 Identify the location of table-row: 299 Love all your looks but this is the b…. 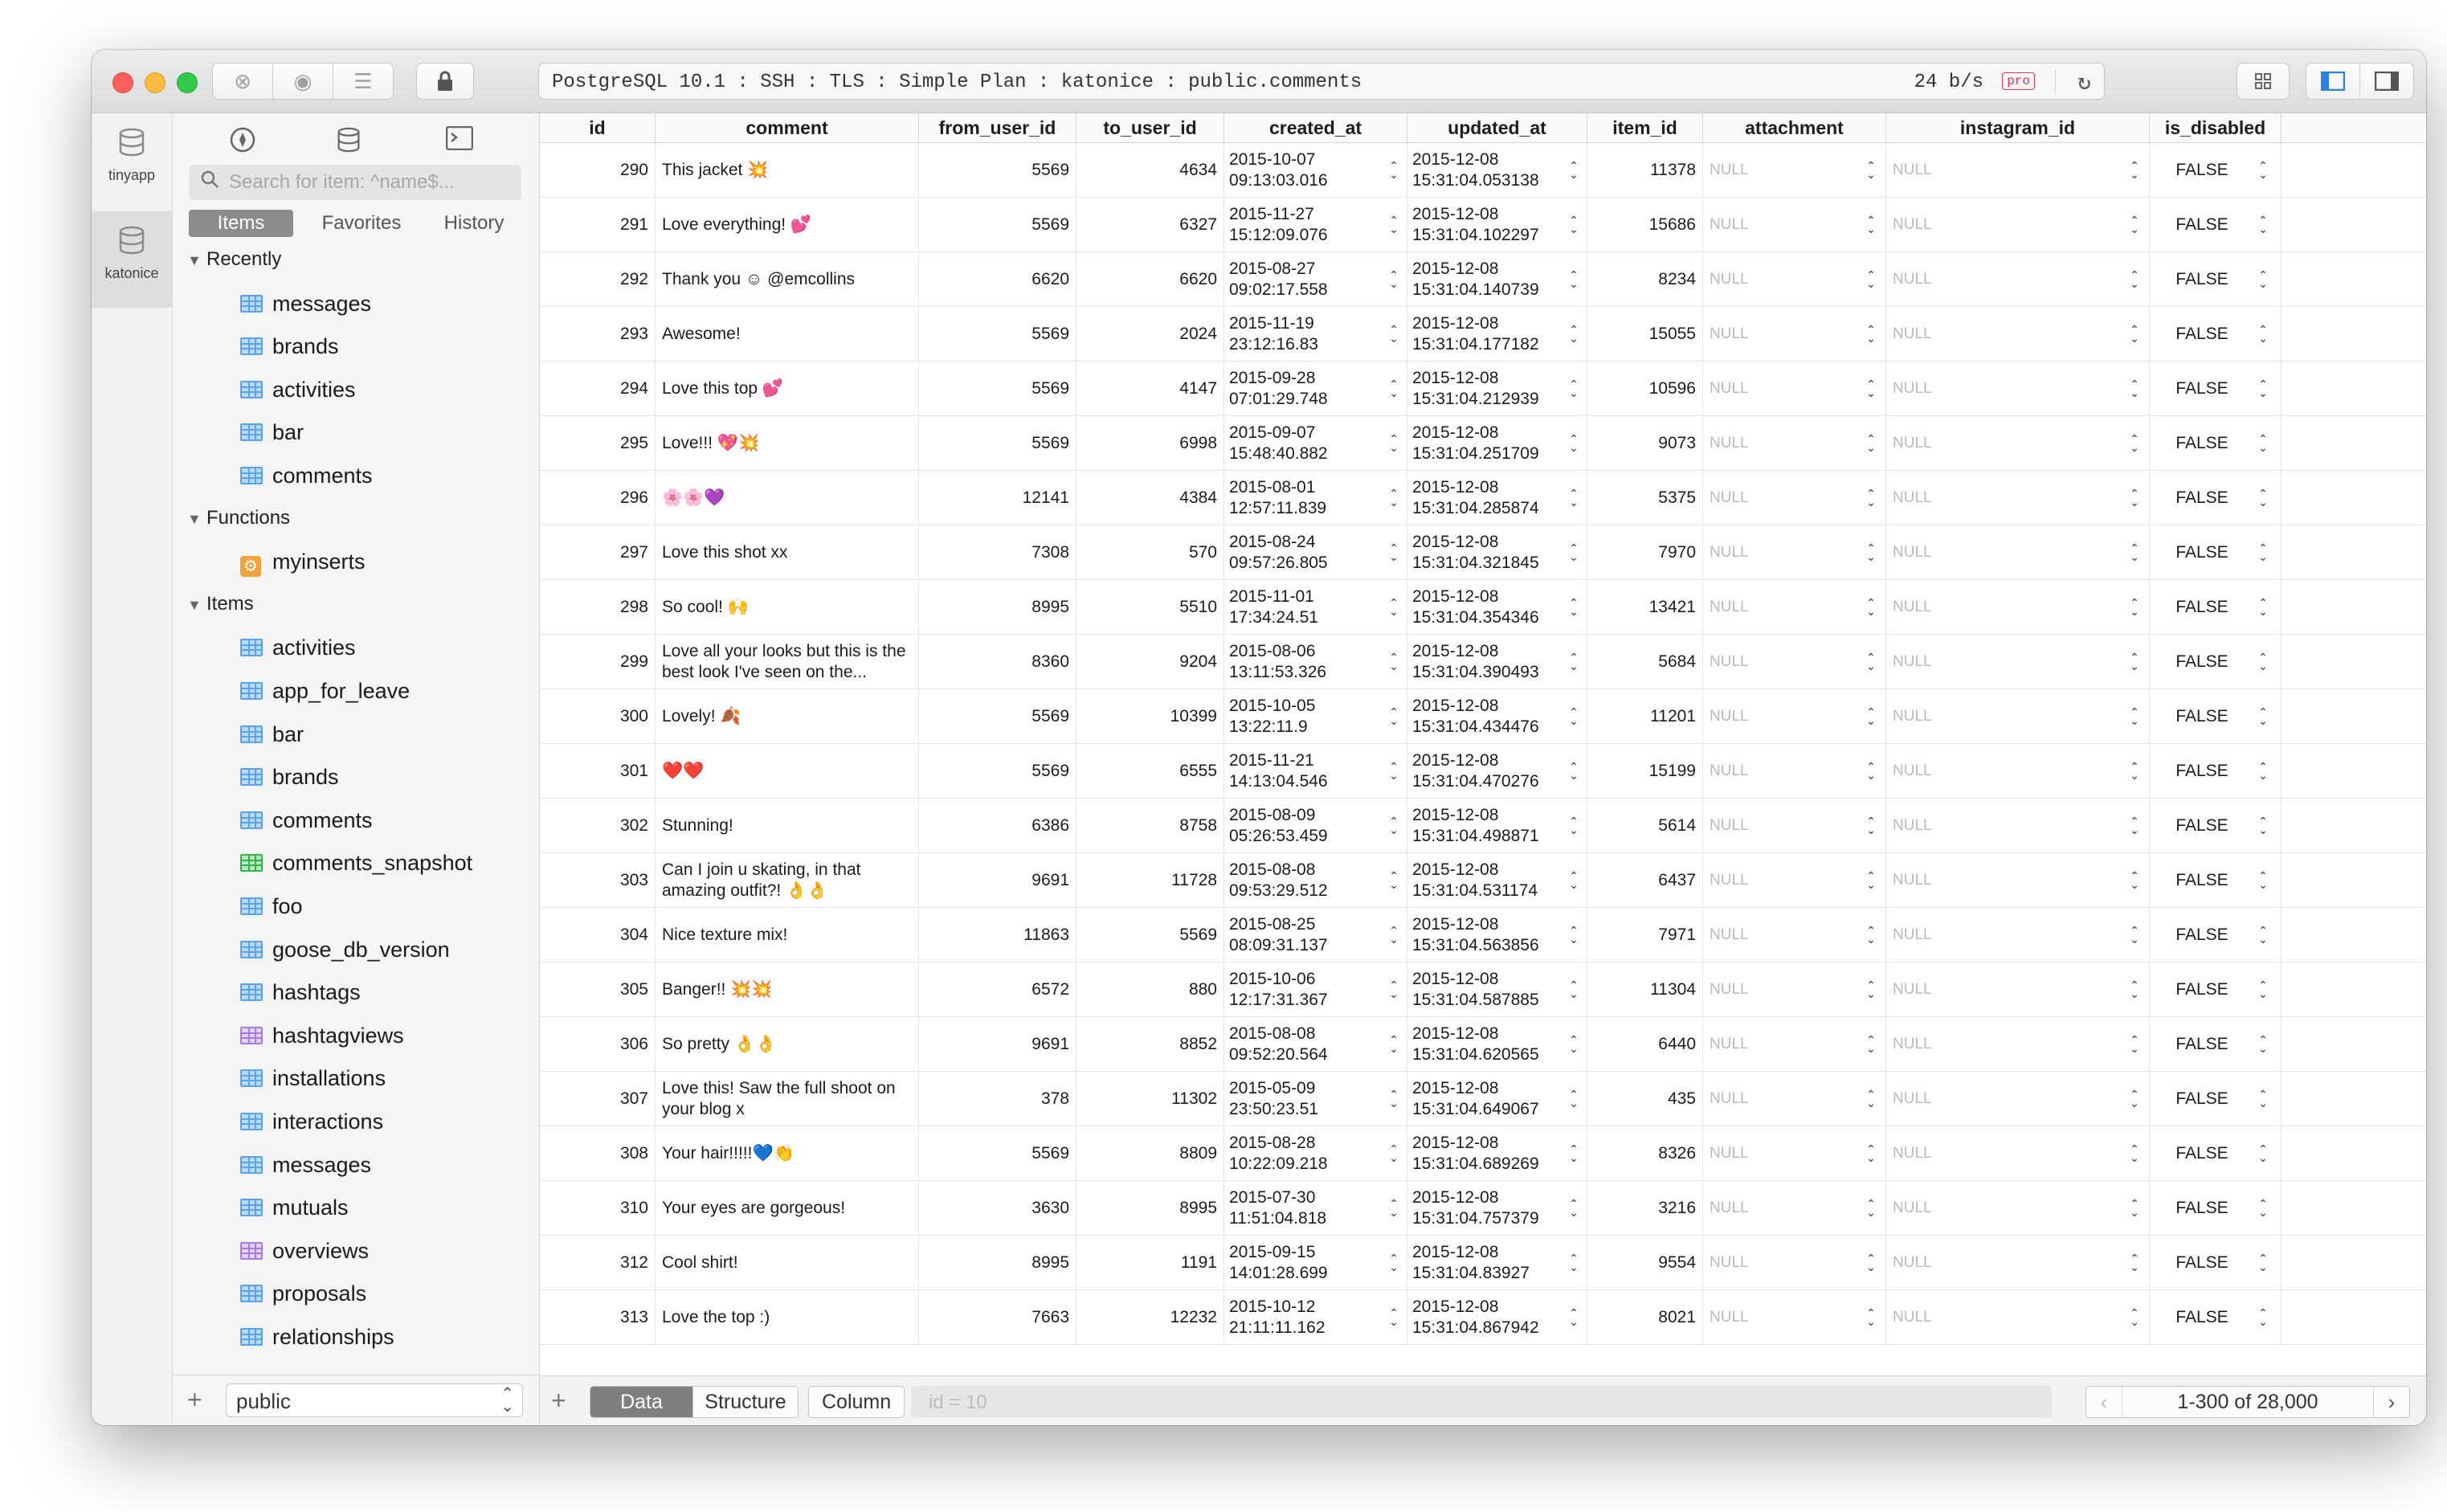
(1483, 662).